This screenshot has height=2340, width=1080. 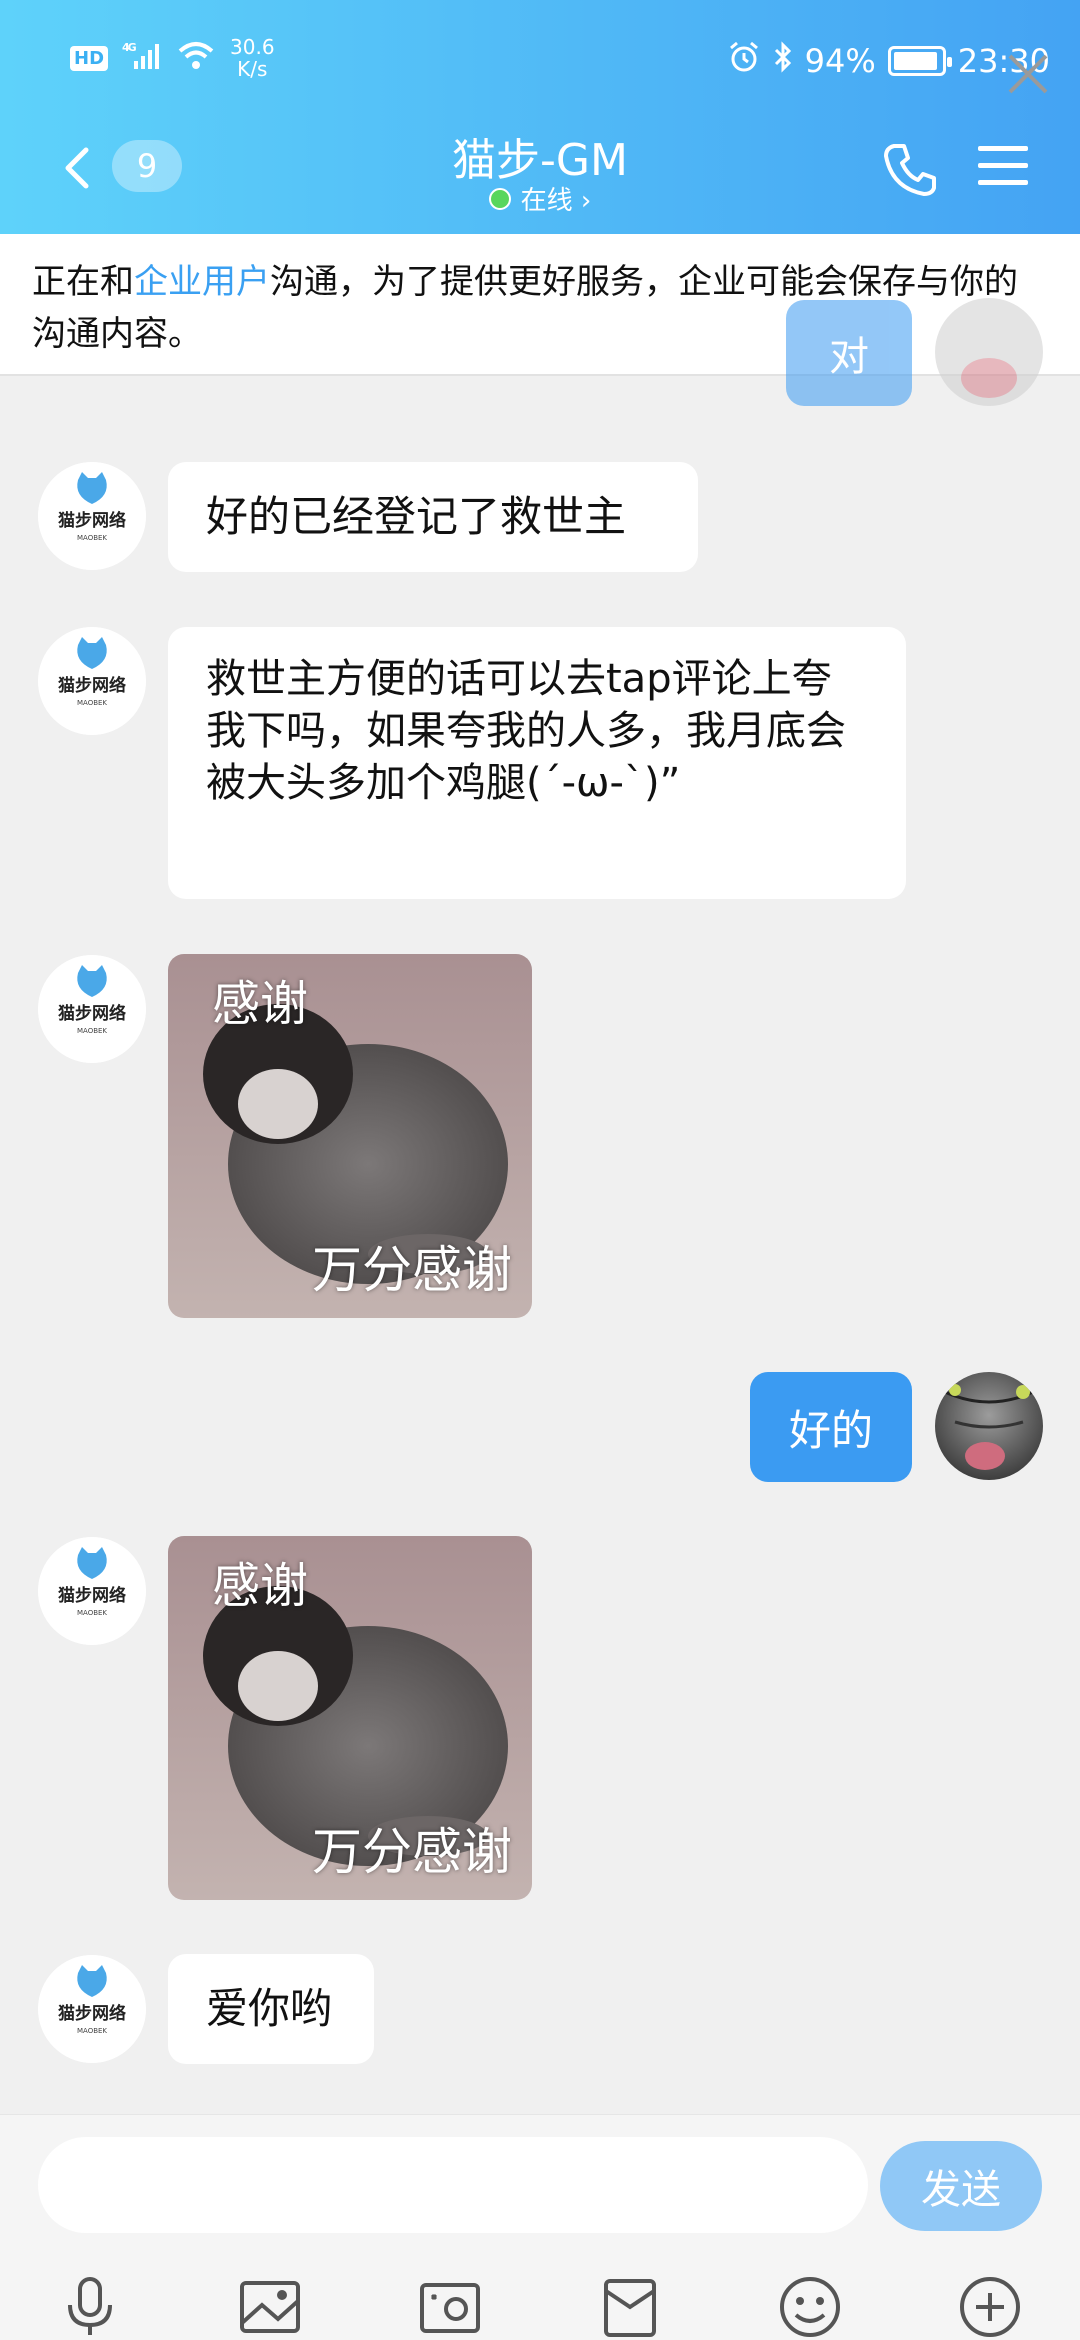 I want to click on microphone-icon, so click(x=90, y=2306).